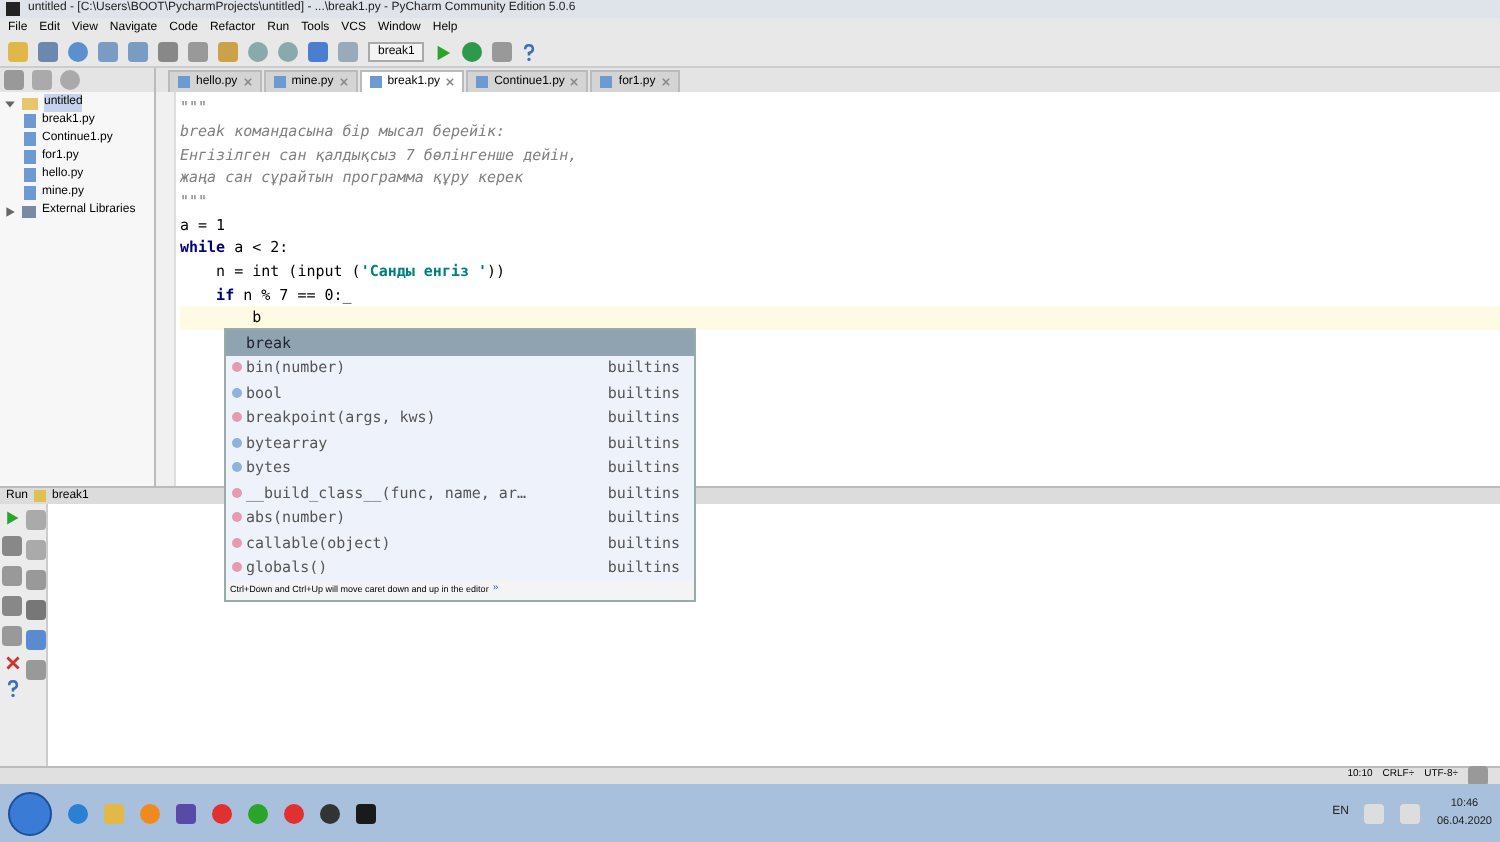  Describe the element at coordinates (443, 52) in the screenshot. I see `run-icon` at that location.